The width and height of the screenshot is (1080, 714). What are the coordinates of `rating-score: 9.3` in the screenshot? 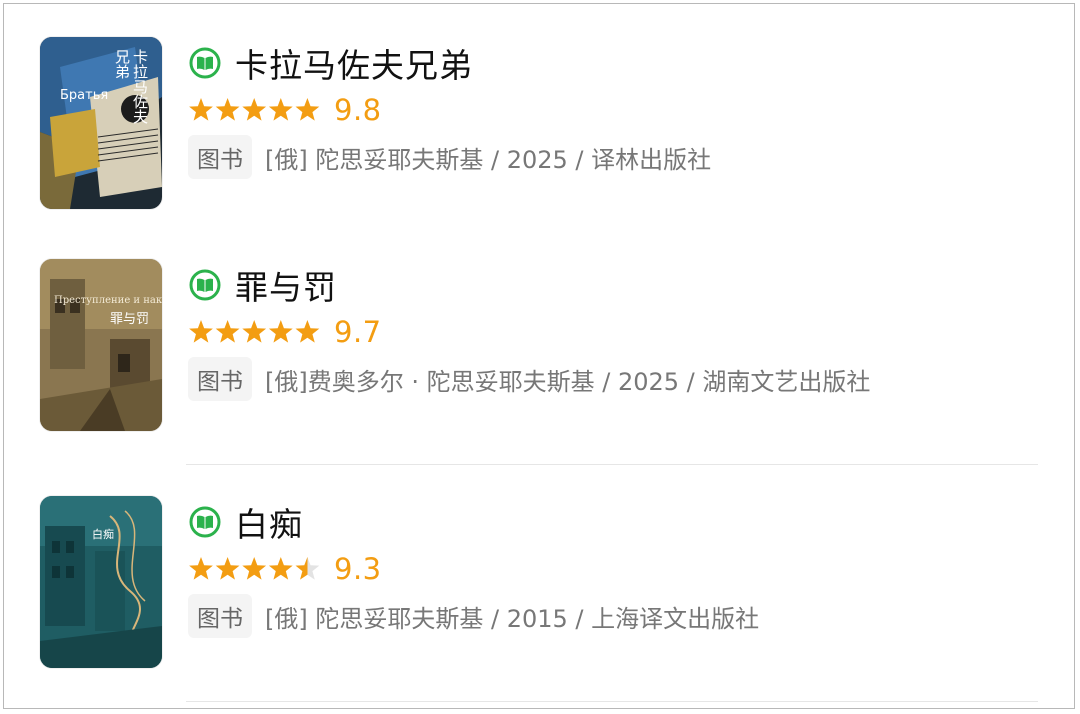 It's located at (358, 569).